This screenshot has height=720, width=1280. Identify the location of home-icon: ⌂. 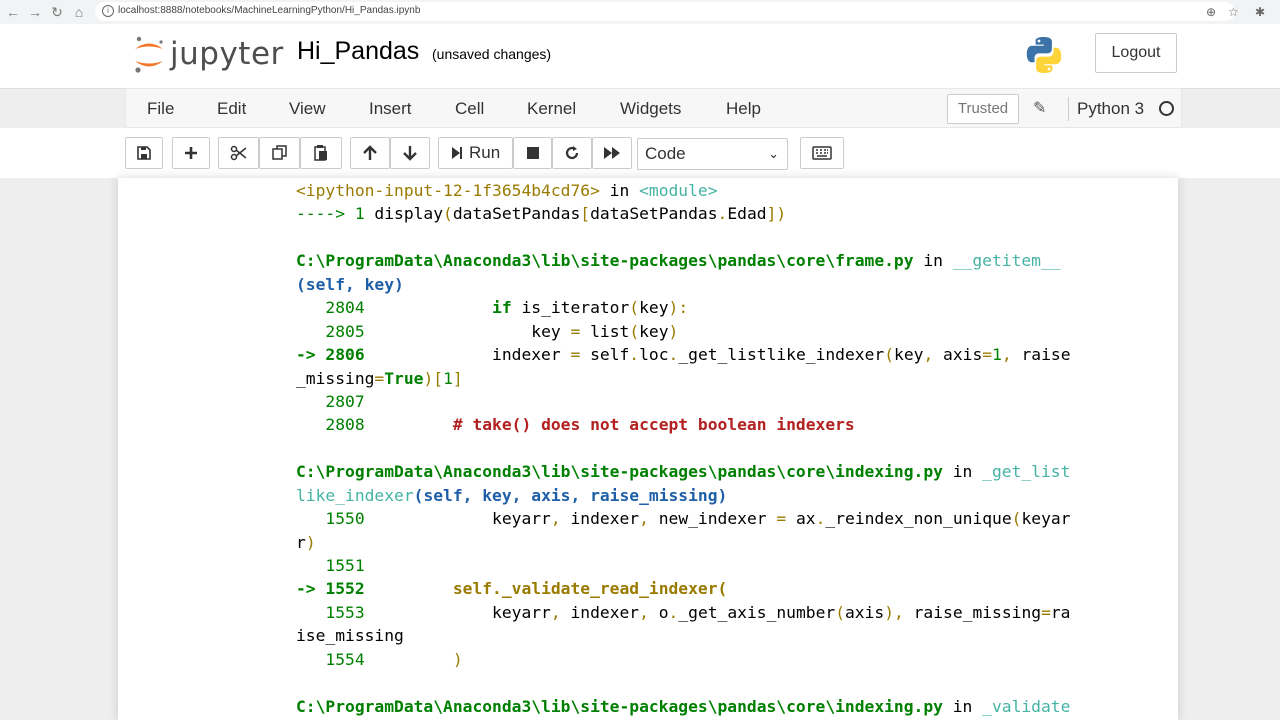
(79, 12).